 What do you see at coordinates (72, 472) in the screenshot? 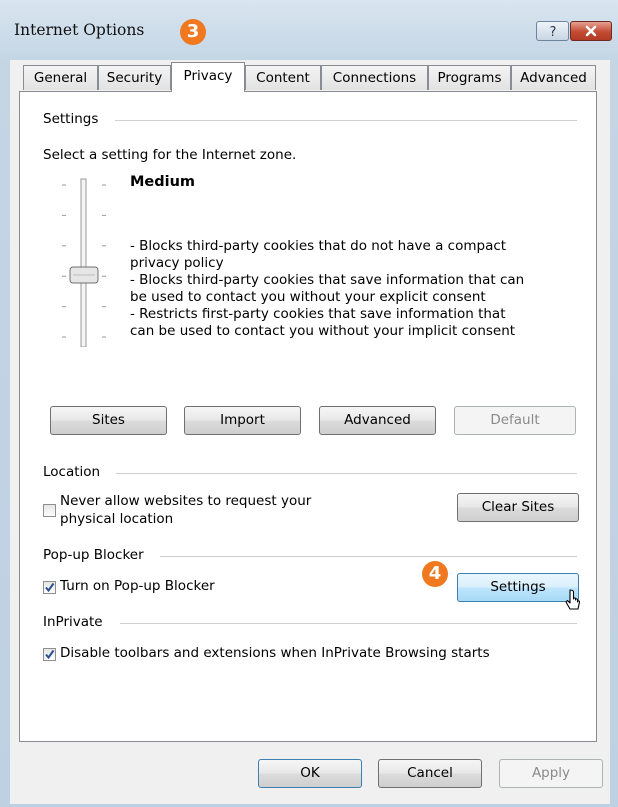
I see `location-group-label: Location` at bounding box center [72, 472].